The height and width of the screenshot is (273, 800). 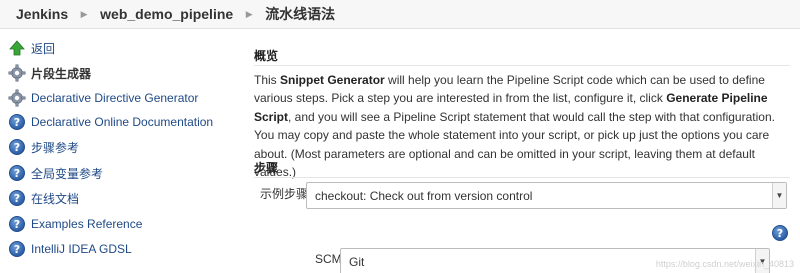 What do you see at coordinates (120, 173) in the screenshot?
I see `sidebar-item-global-variables-reference: ? 全局变量参考` at bounding box center [120, 173].